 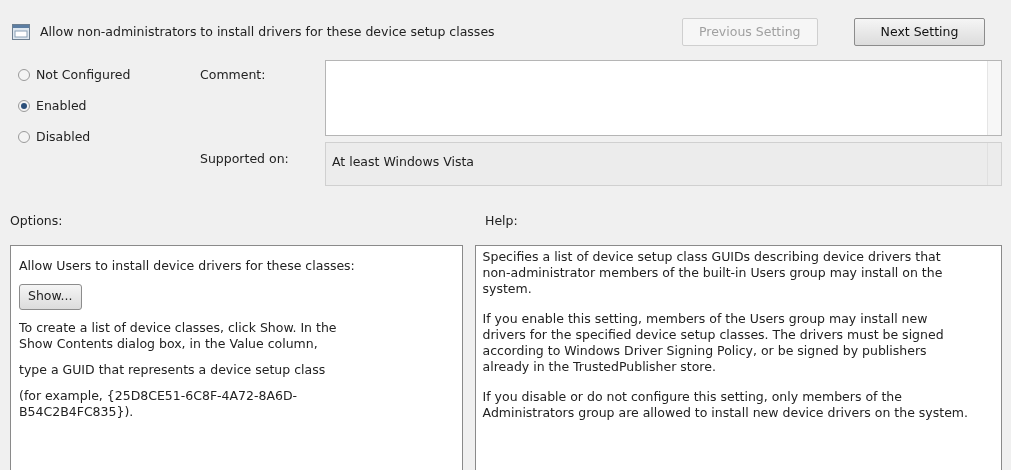 What do you see at coordinates (919, 32) in the screenshot?
I see `next-setting-button: Next Setting` at bounding box center [919, 32].